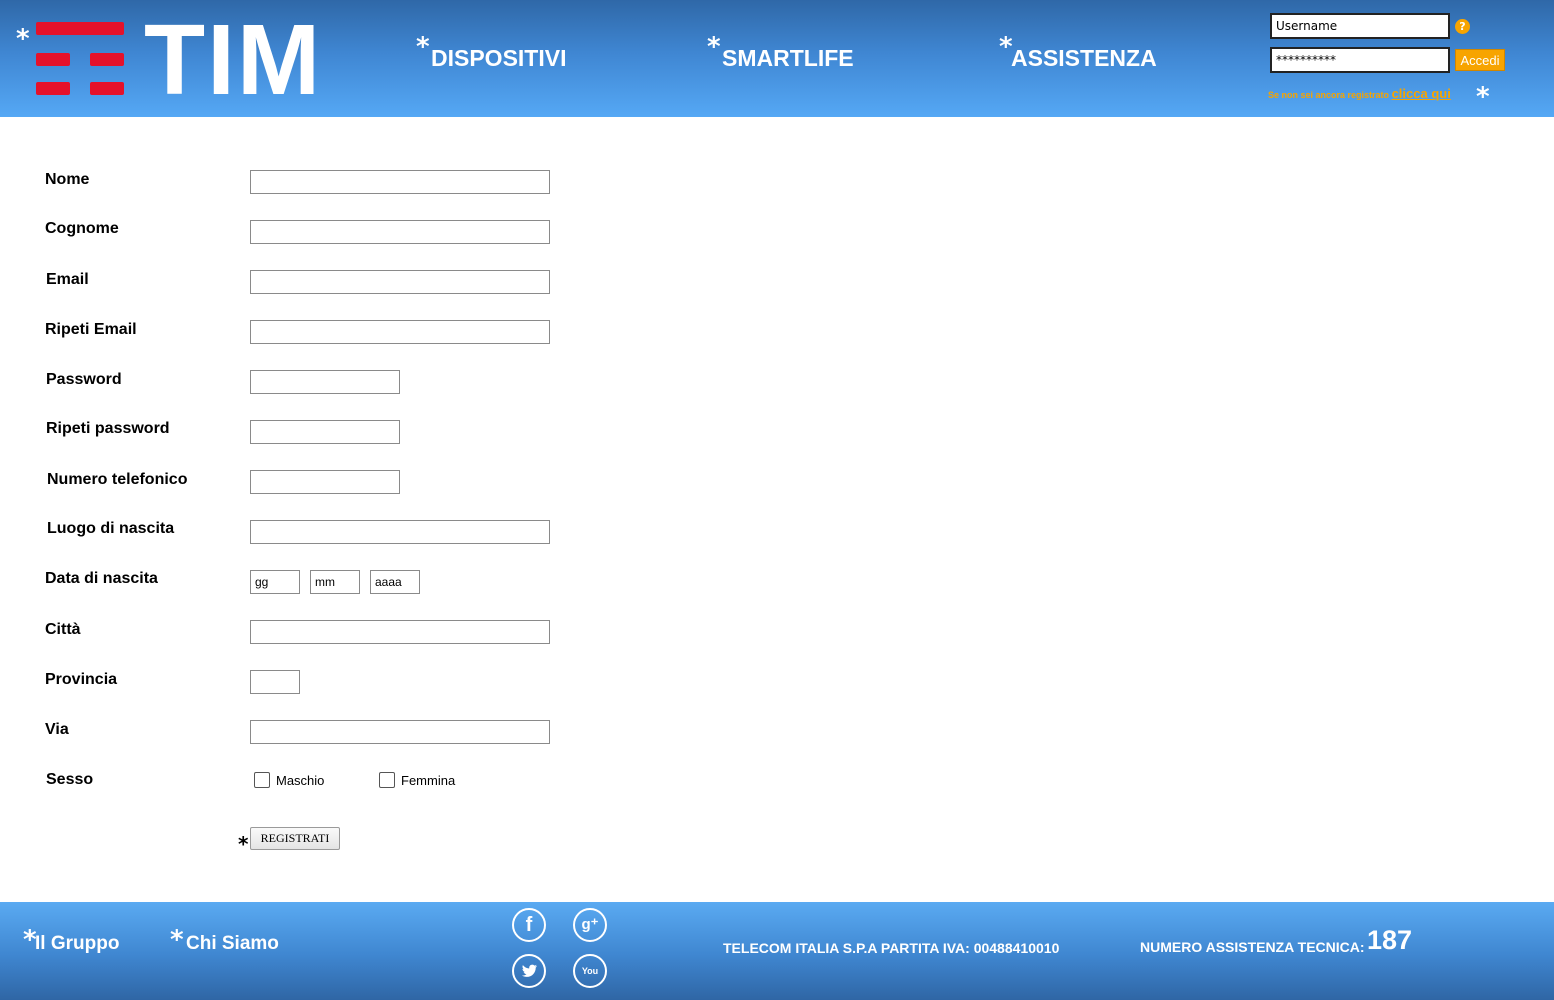 Image resolution: width=1554 pixels, height=1000 pixels. I want to click on label-via: Via, so click(57, 729).